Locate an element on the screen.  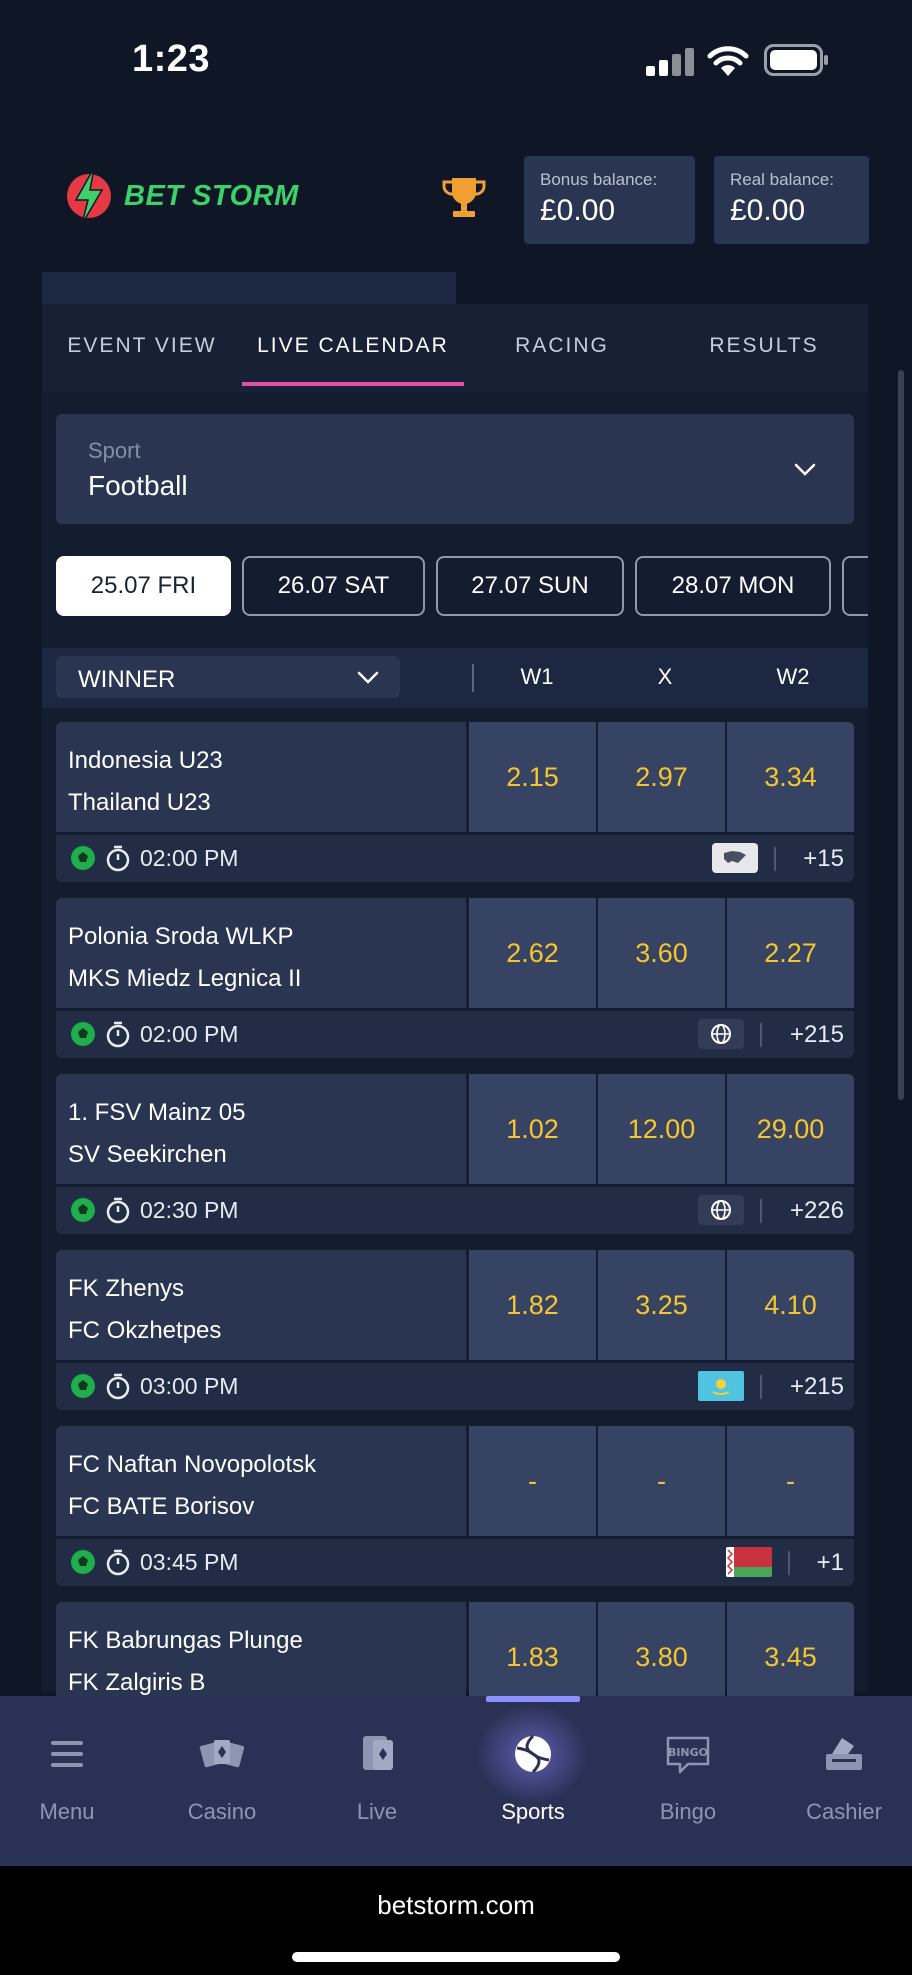
nav-label: Sports is located at coordinates (533, 1811).